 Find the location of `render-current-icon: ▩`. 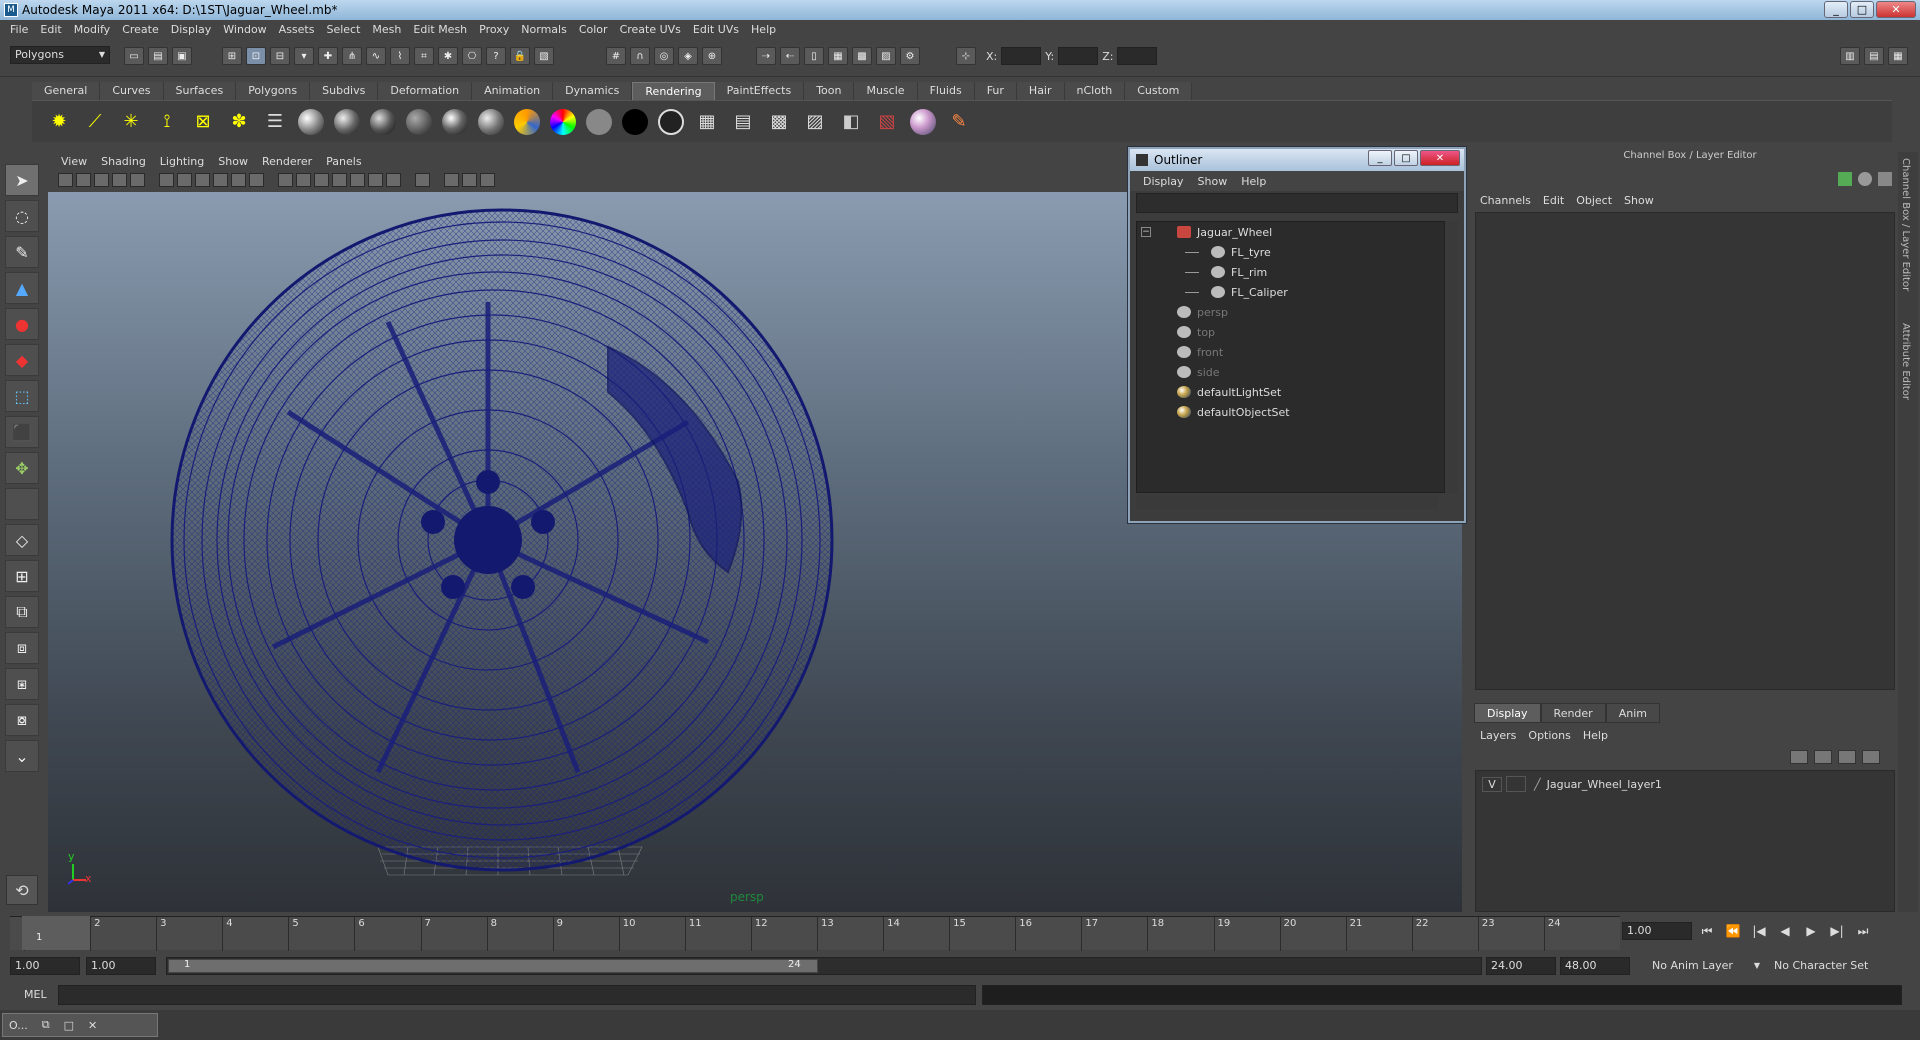

render-current-icon: ▩ is located at coordinates (862, 56).